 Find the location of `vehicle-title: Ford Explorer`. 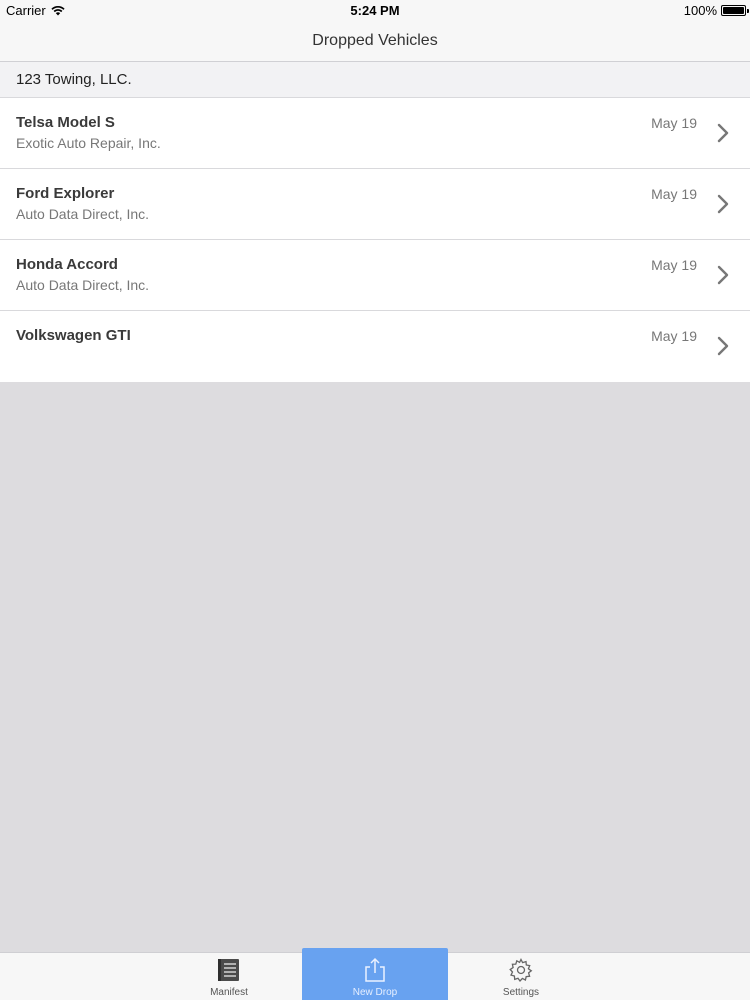

vehicle-title: Ford Explorer is located at coordinates (65, 193).